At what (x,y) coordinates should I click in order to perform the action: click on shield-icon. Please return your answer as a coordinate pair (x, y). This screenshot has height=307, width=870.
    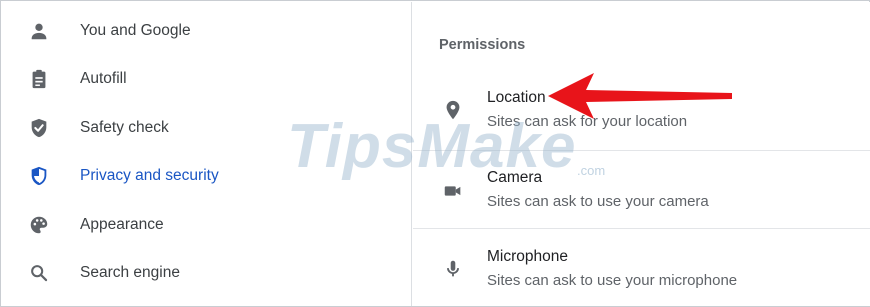
    Looking at the image, I should click on (39, 176).